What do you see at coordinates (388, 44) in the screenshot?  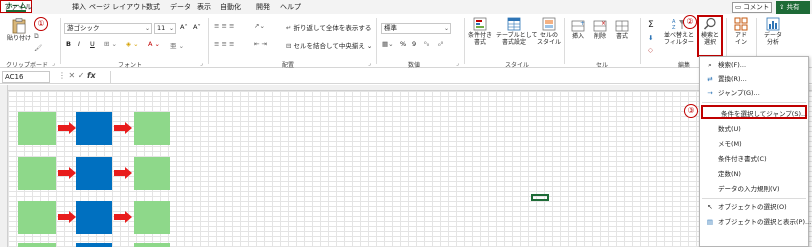 I see `accounting-icon: ▦⌄` at bounding box center [388, 44].